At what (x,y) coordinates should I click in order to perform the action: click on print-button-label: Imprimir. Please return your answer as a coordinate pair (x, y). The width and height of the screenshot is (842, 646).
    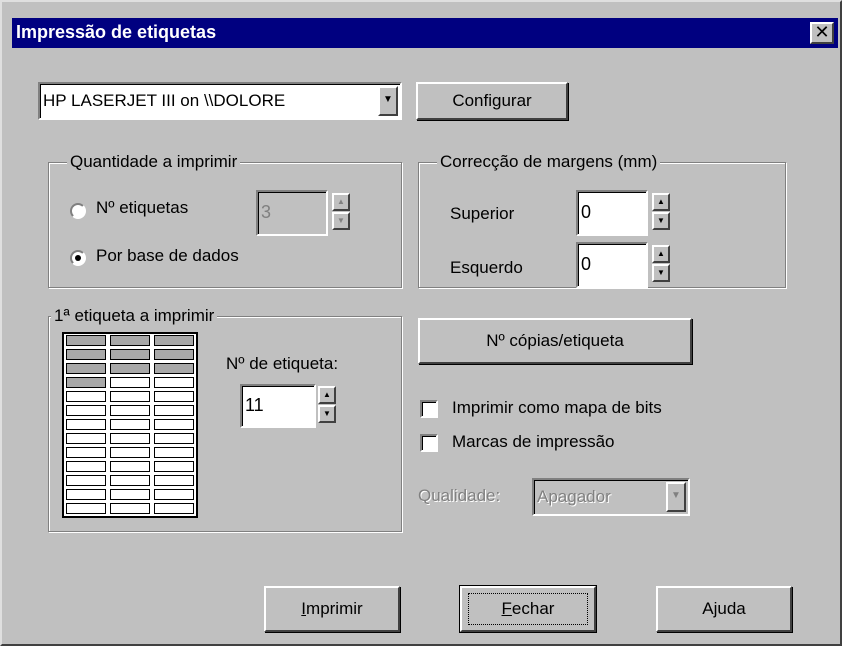
    Looking at the image, I should click on (331, 609).